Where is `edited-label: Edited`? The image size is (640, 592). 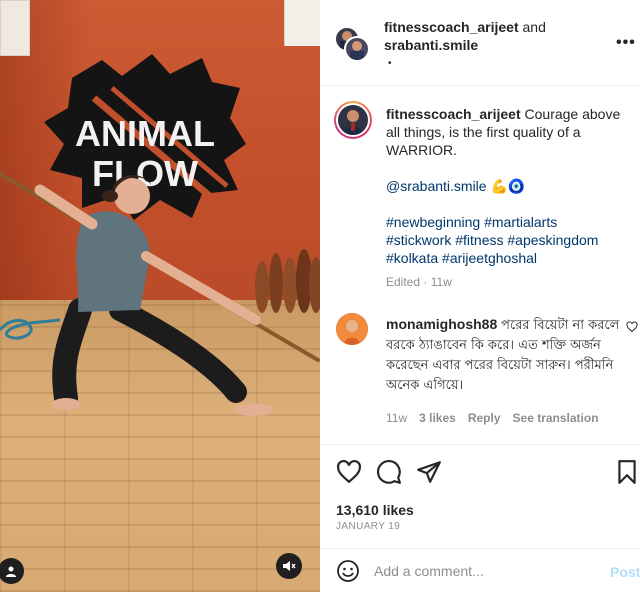 edited-label: Edited is located at coordinates (403, 282).